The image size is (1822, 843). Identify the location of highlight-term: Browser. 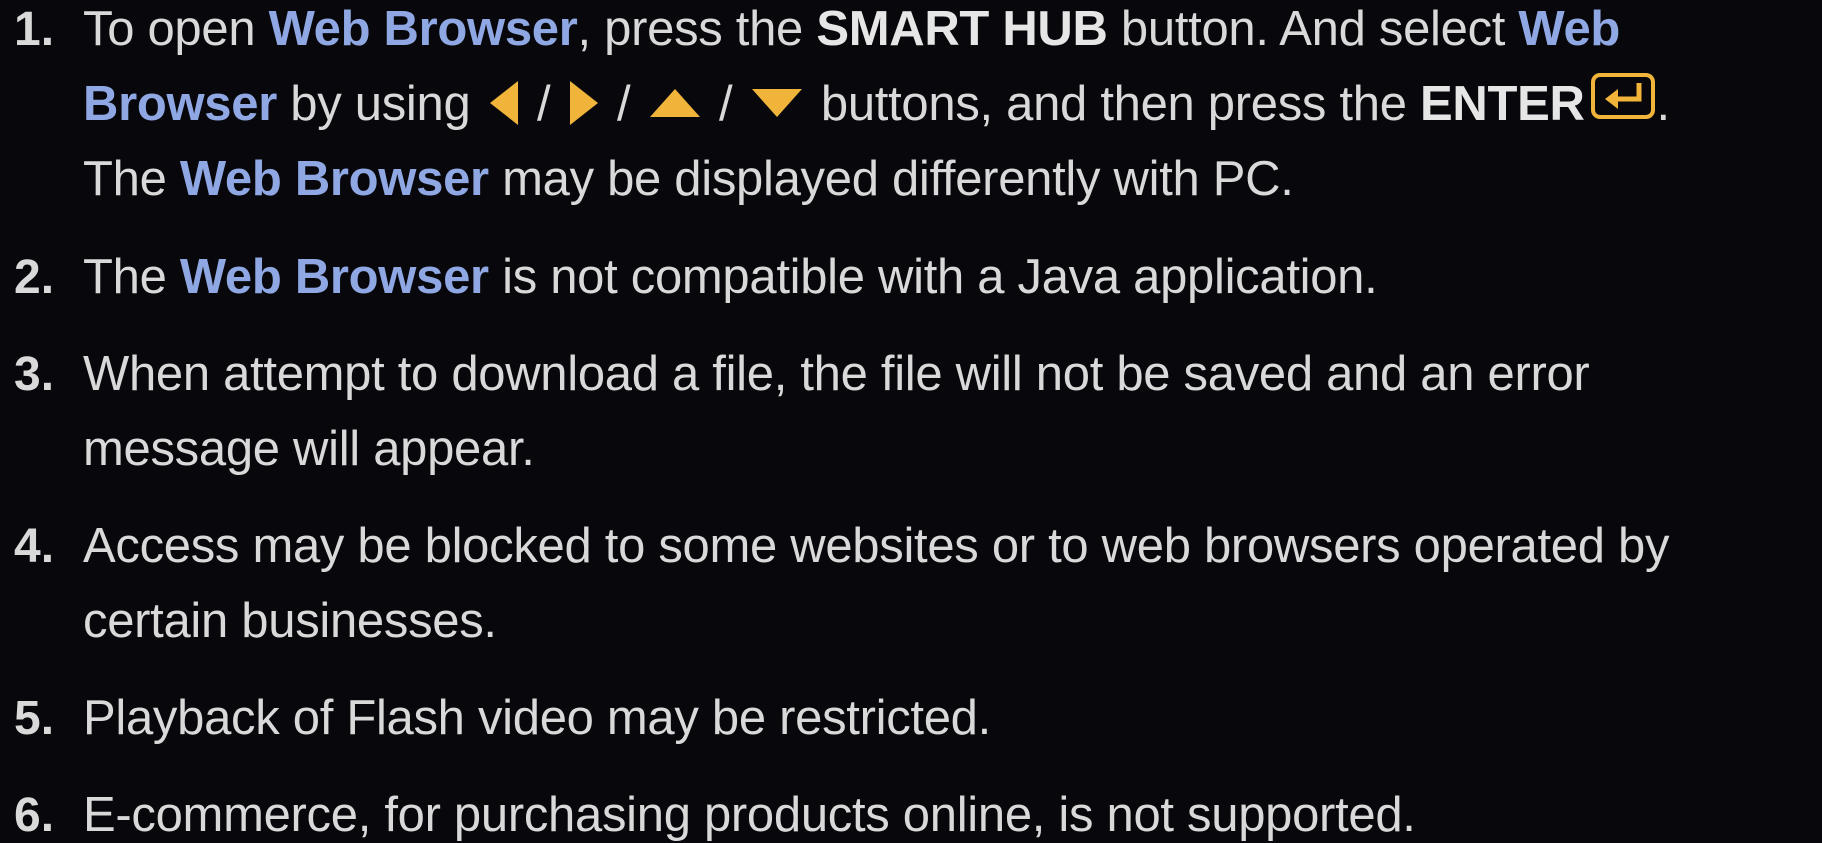
(180, 104).